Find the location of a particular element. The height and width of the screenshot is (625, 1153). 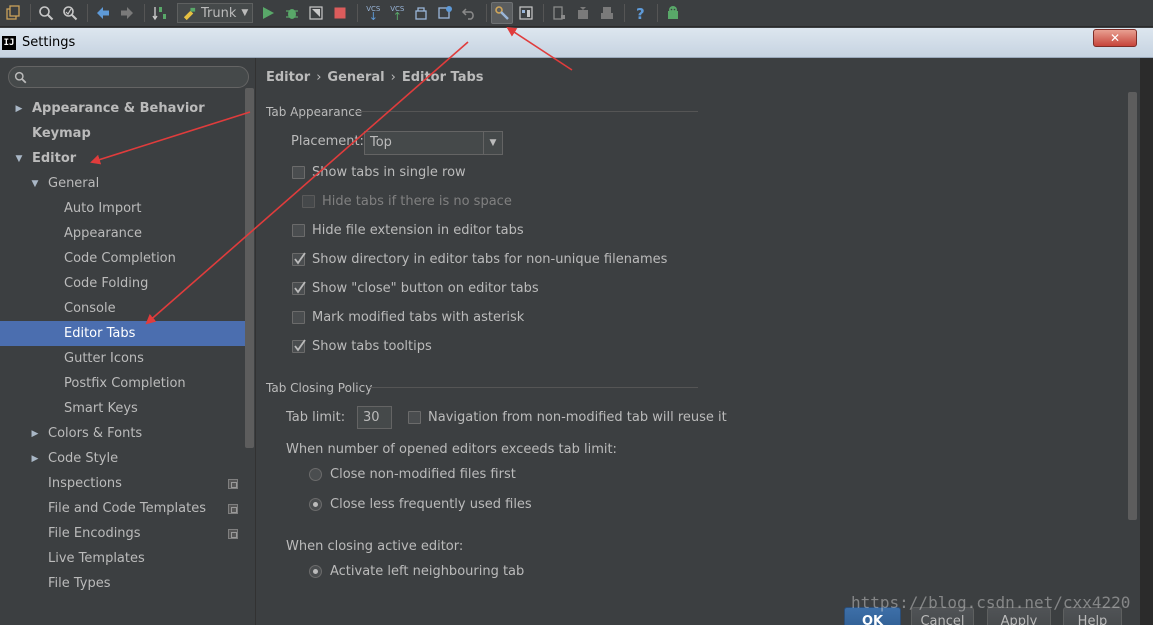

sidebar-item-editor-tabs: Editor Tabs is located at coordinates (122, 333).